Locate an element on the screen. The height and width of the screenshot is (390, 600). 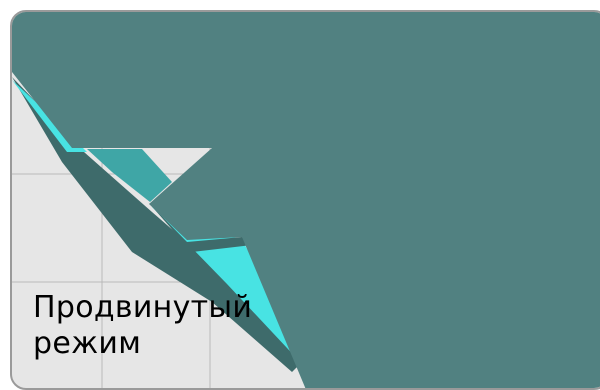
tile-label: Продвинутый режим is located at coordinates (142, 326).